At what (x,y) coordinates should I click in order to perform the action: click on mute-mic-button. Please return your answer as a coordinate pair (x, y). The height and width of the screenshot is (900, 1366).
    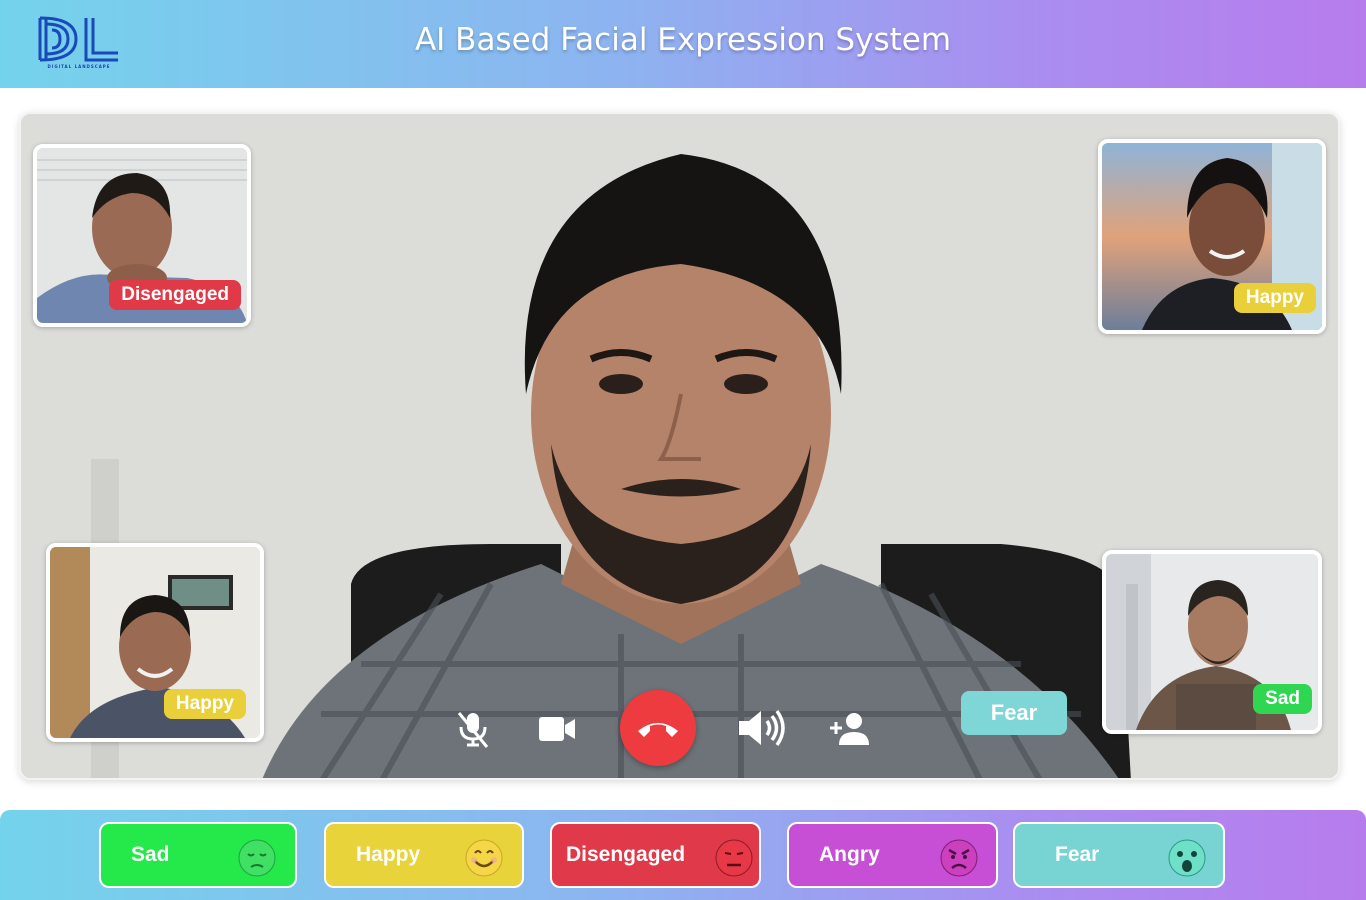
    Looking at the image, I should click on (473, 729).